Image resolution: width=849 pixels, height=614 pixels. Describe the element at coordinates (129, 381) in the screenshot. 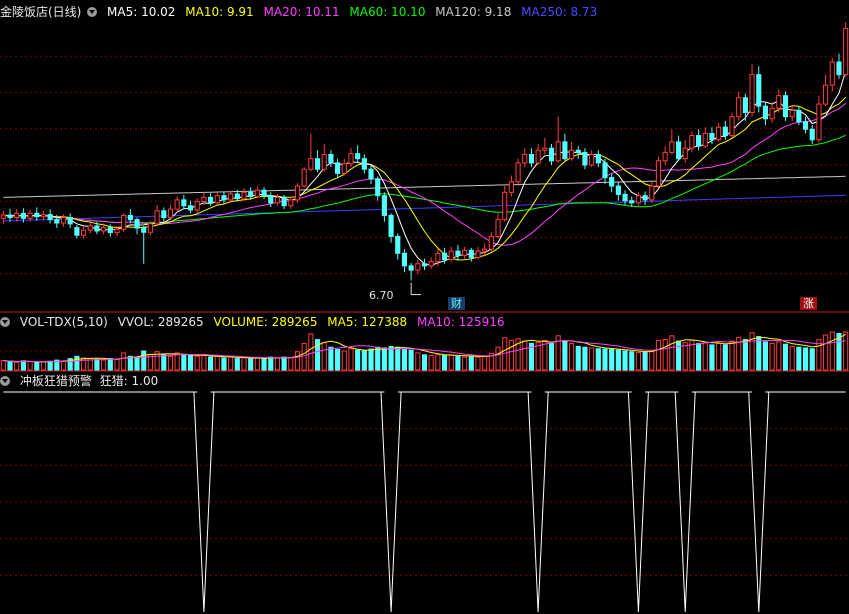

I see `indicator-value: 狂猎: 1.00` at that location.